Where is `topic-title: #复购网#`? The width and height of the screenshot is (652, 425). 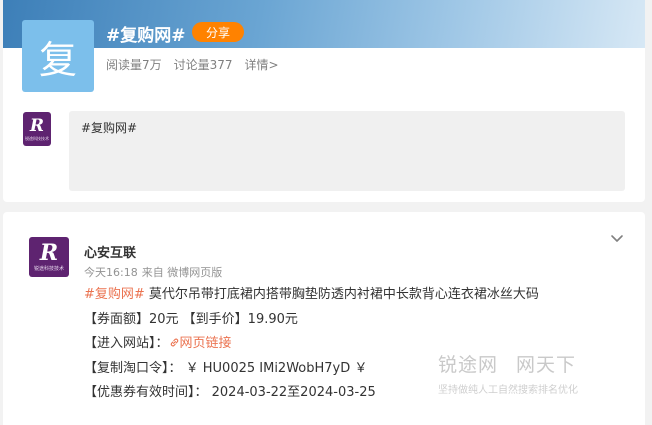 topic-title: #复购网# is located at coordinates (146, 33).